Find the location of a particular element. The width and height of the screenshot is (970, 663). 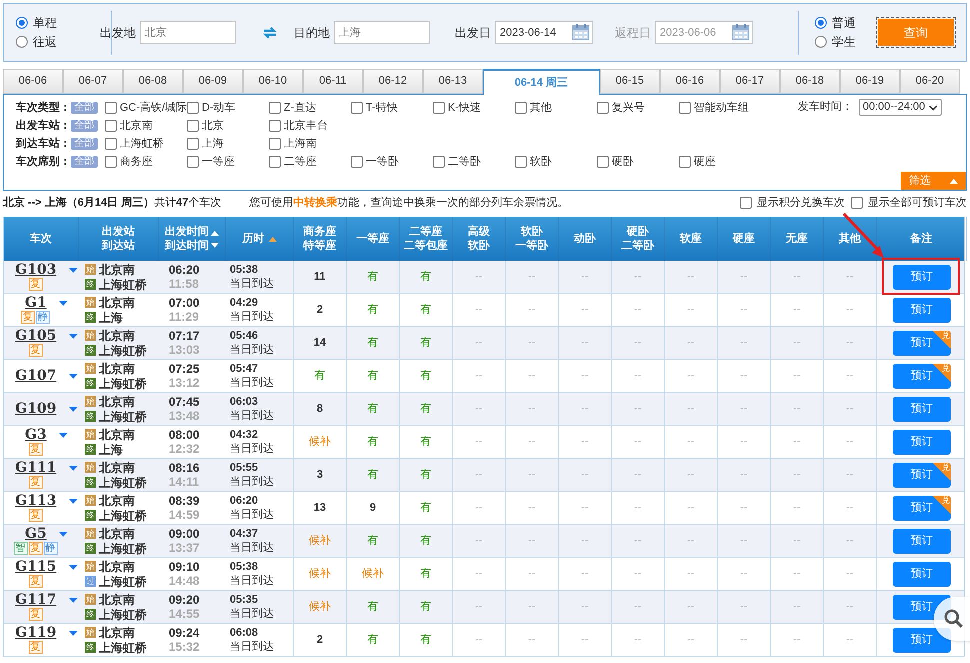

date-tab: 06-17 is located at coordinates (750, 81).